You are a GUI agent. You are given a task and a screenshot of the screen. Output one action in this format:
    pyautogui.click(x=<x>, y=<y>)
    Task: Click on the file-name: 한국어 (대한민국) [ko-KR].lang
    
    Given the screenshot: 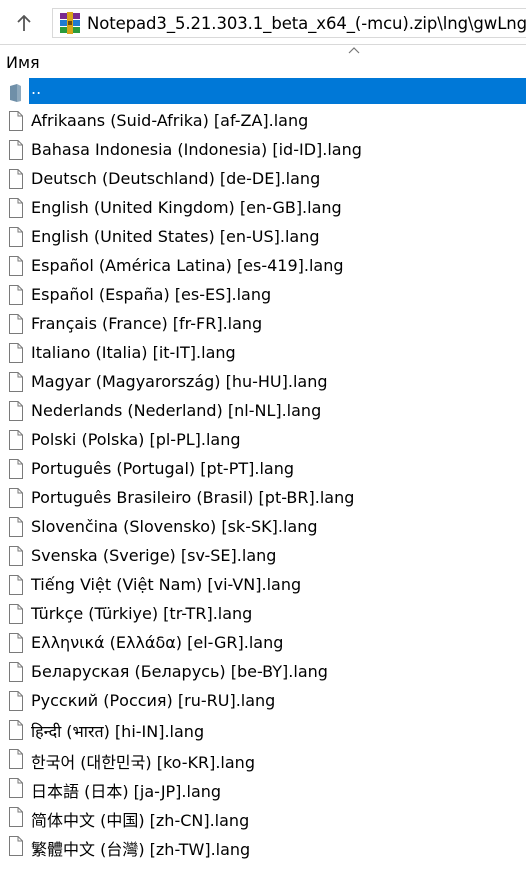 What is the action you would take?
    pyautogui.click(x=143, y=762)
    